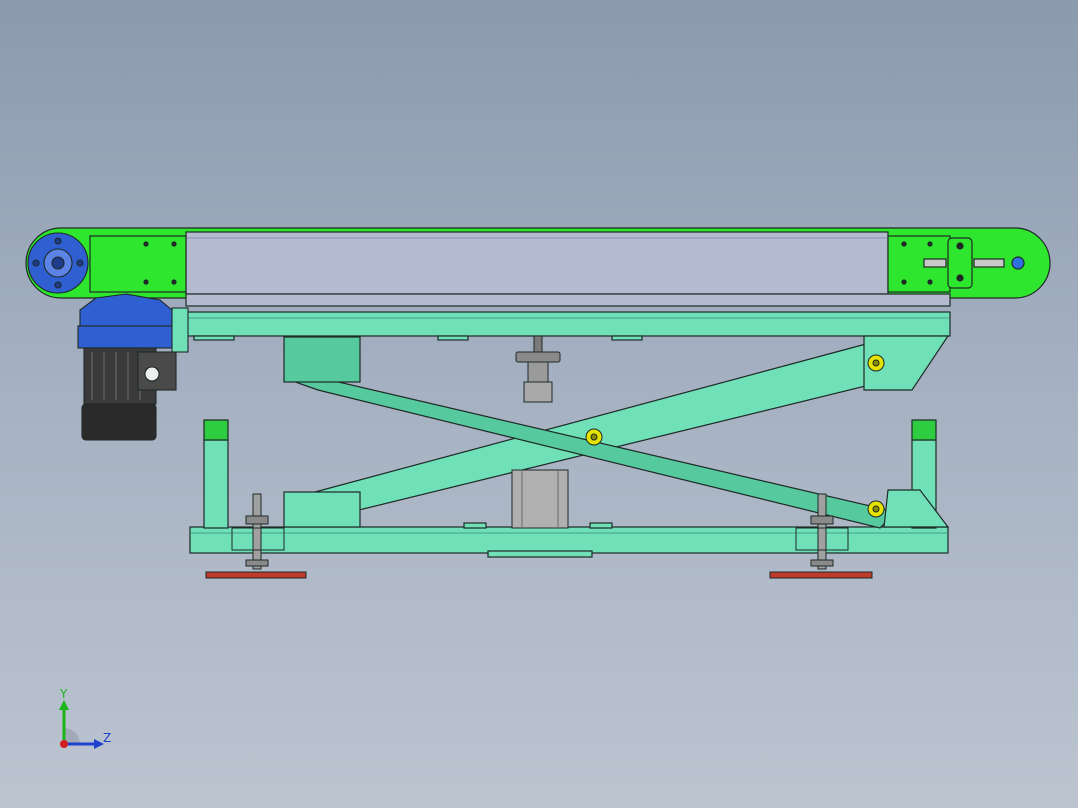  Describe the element at coordinates (63, 694) in the screenshot. I see `y-axis-label: Y` at that location.